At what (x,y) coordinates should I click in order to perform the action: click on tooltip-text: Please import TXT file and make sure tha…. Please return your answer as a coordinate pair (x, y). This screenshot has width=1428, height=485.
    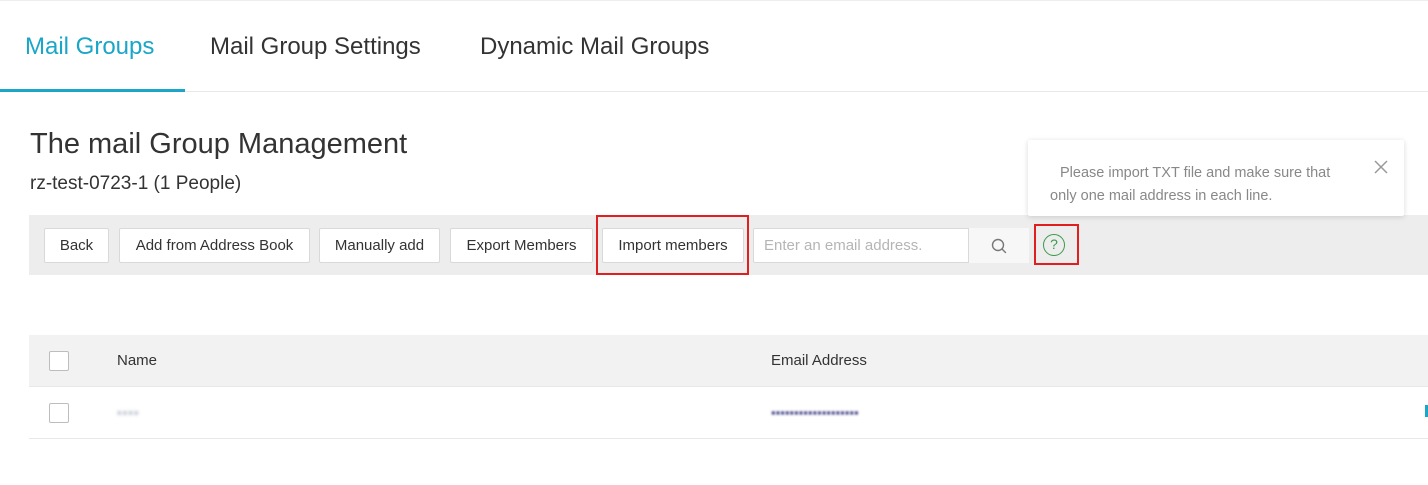
    Looking at the image, I should click on (1190, 184).